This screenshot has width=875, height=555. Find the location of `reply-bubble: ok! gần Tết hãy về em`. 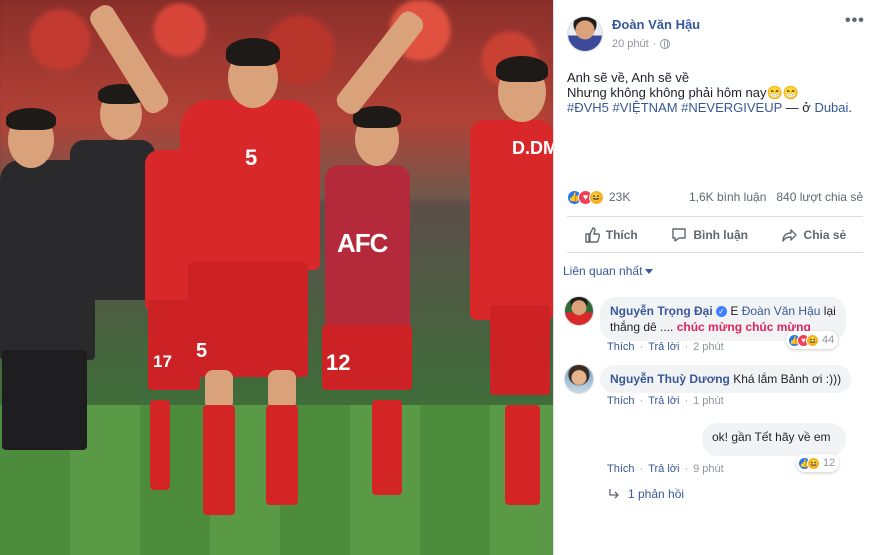

reply-bubble: ok! gần Tết hãy về em is located at coordinates (774, 439).